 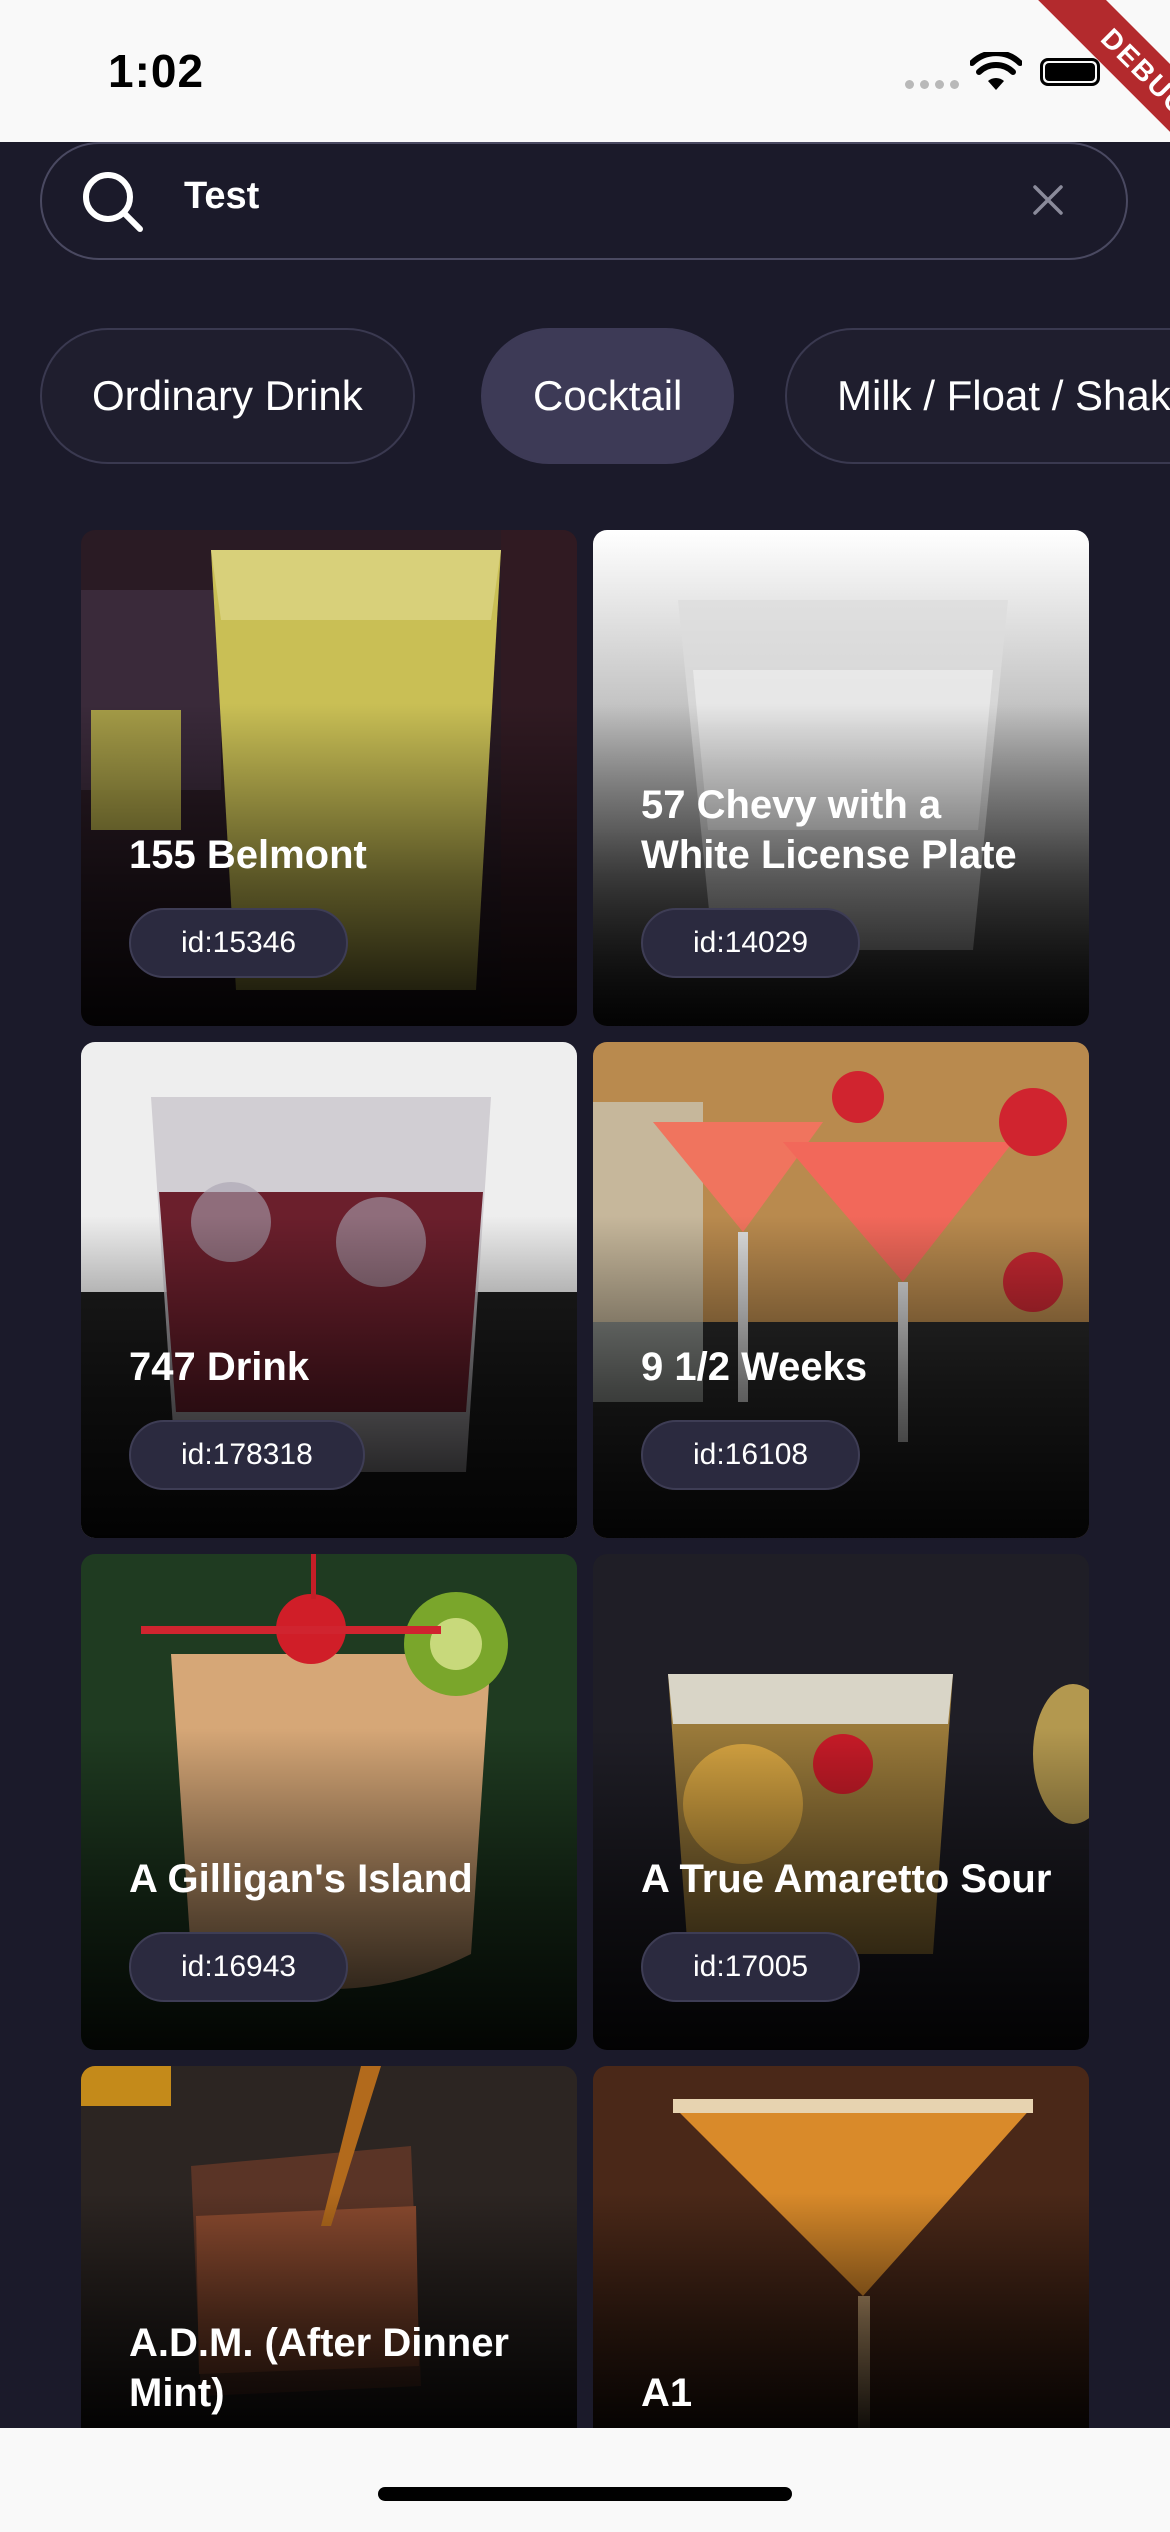 What do you see at coordinates (841, 2247) in the screenshot?
I see `drink-card: A1` at bounding box center [841, 2247].